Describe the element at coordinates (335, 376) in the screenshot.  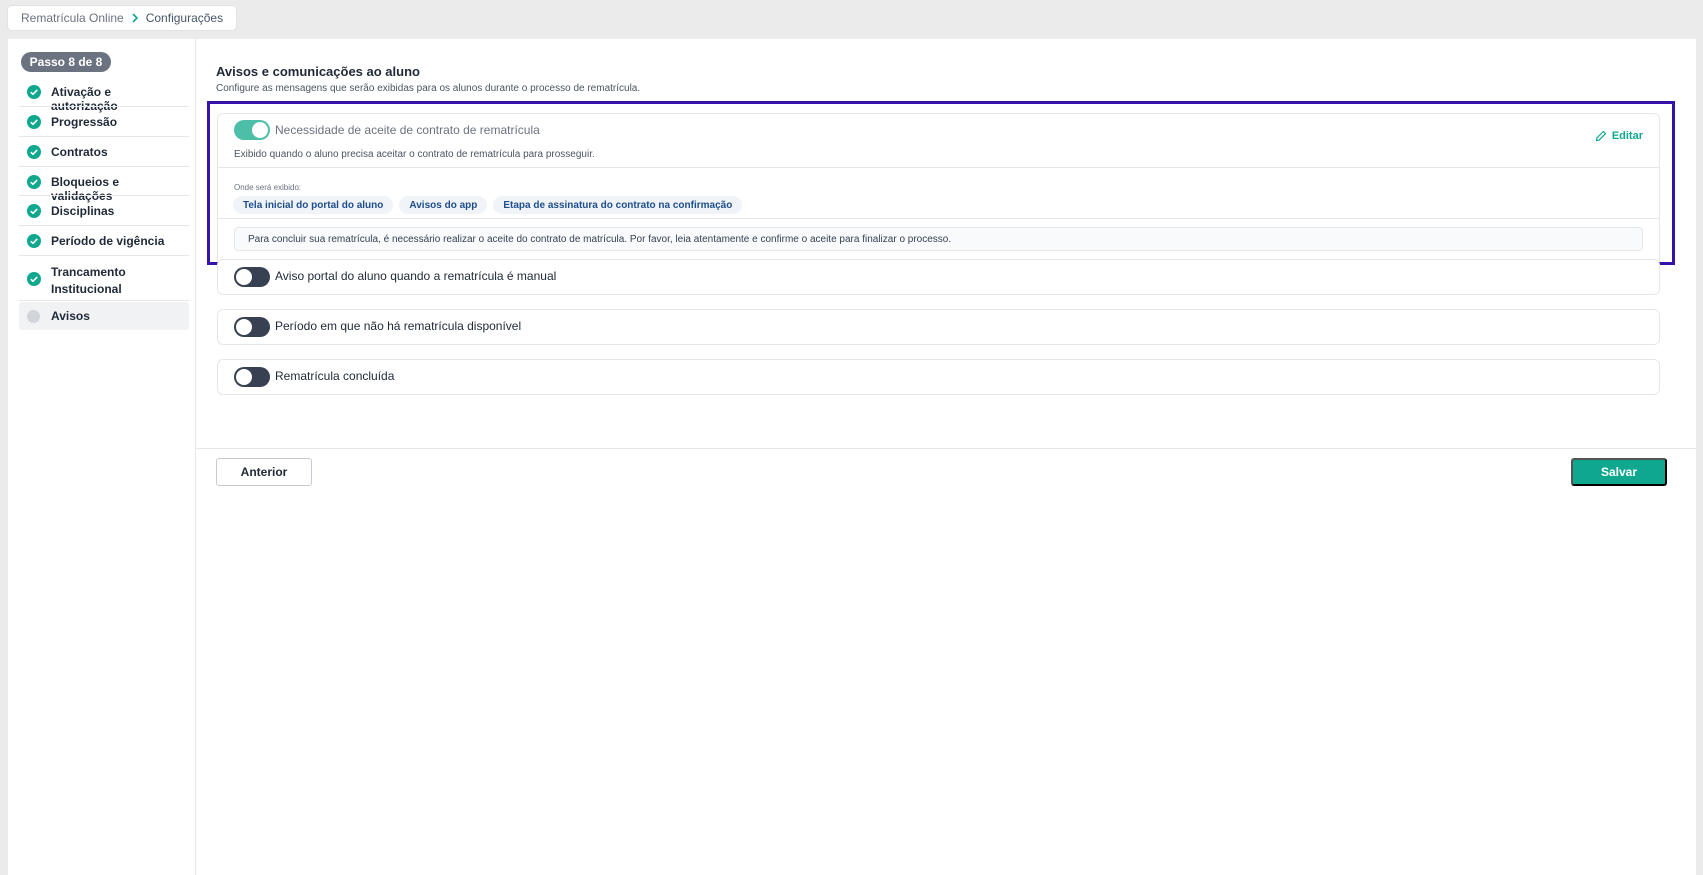
I see `notice-title: Rematrícula concluída` at that location.